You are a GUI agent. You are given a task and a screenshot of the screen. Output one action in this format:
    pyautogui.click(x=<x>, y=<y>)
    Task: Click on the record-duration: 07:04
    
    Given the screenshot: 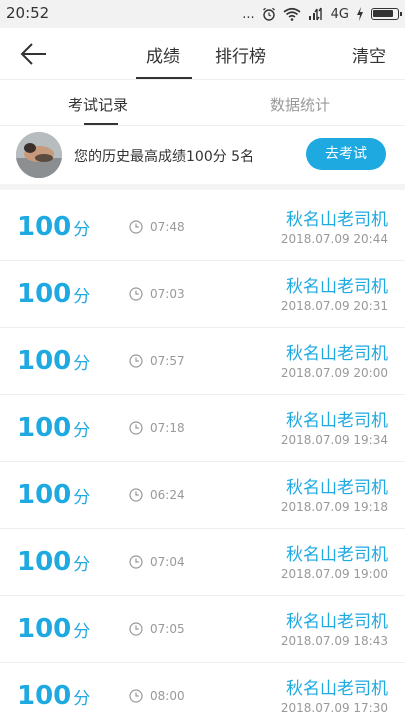 What is the action you would take?
    pyautogui.click(x=167, y=562)
    